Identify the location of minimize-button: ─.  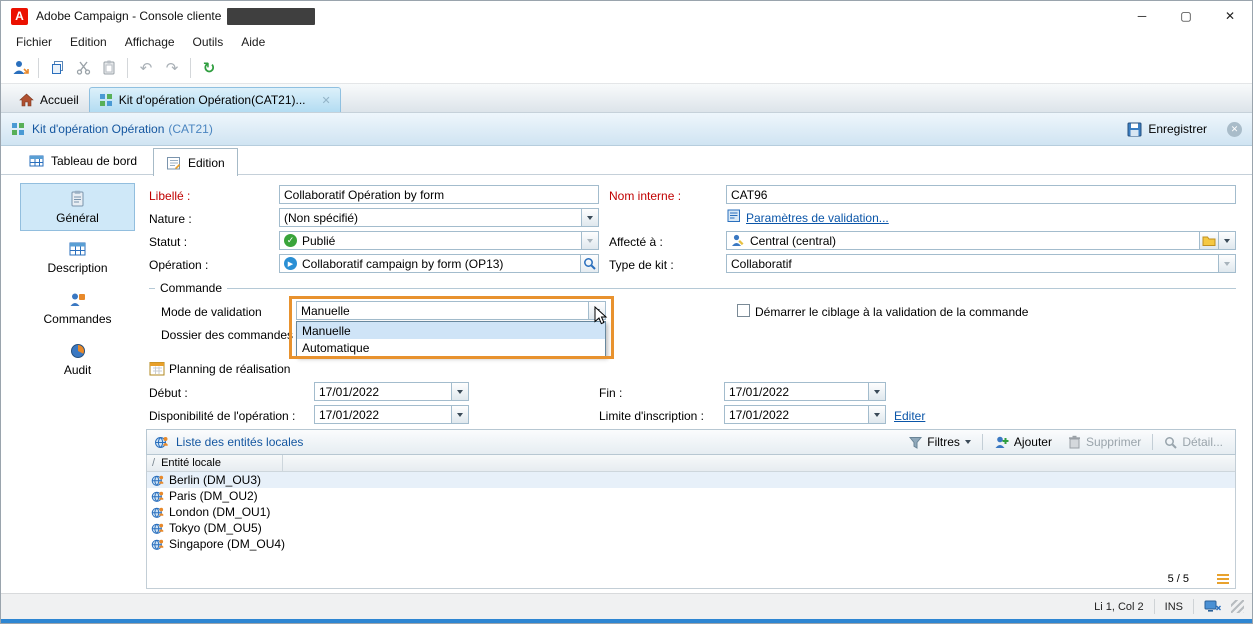
(1142, 16).